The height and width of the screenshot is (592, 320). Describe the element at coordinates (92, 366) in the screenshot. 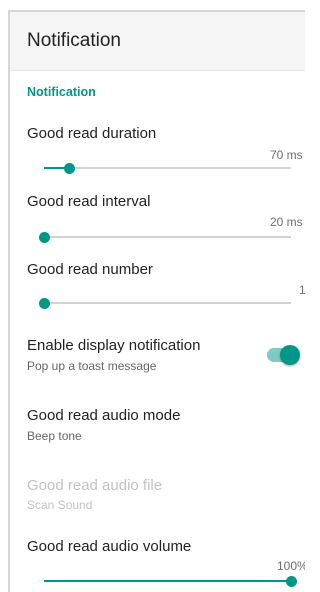

I see `pref-summary: Pop up a toast message` at that location.